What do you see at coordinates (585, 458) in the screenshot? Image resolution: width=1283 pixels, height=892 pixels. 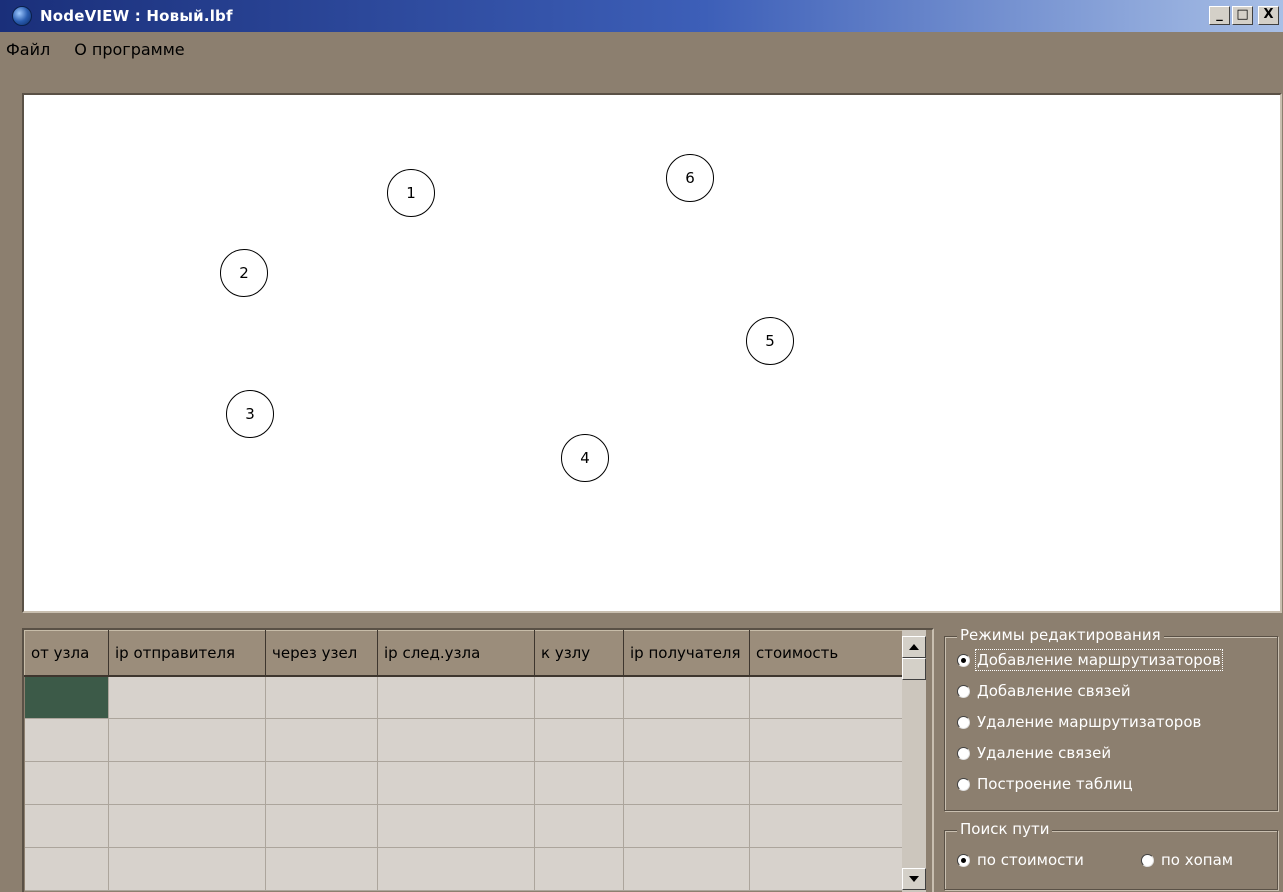 I see `node-4: 4` at bounding box center [585, 458].